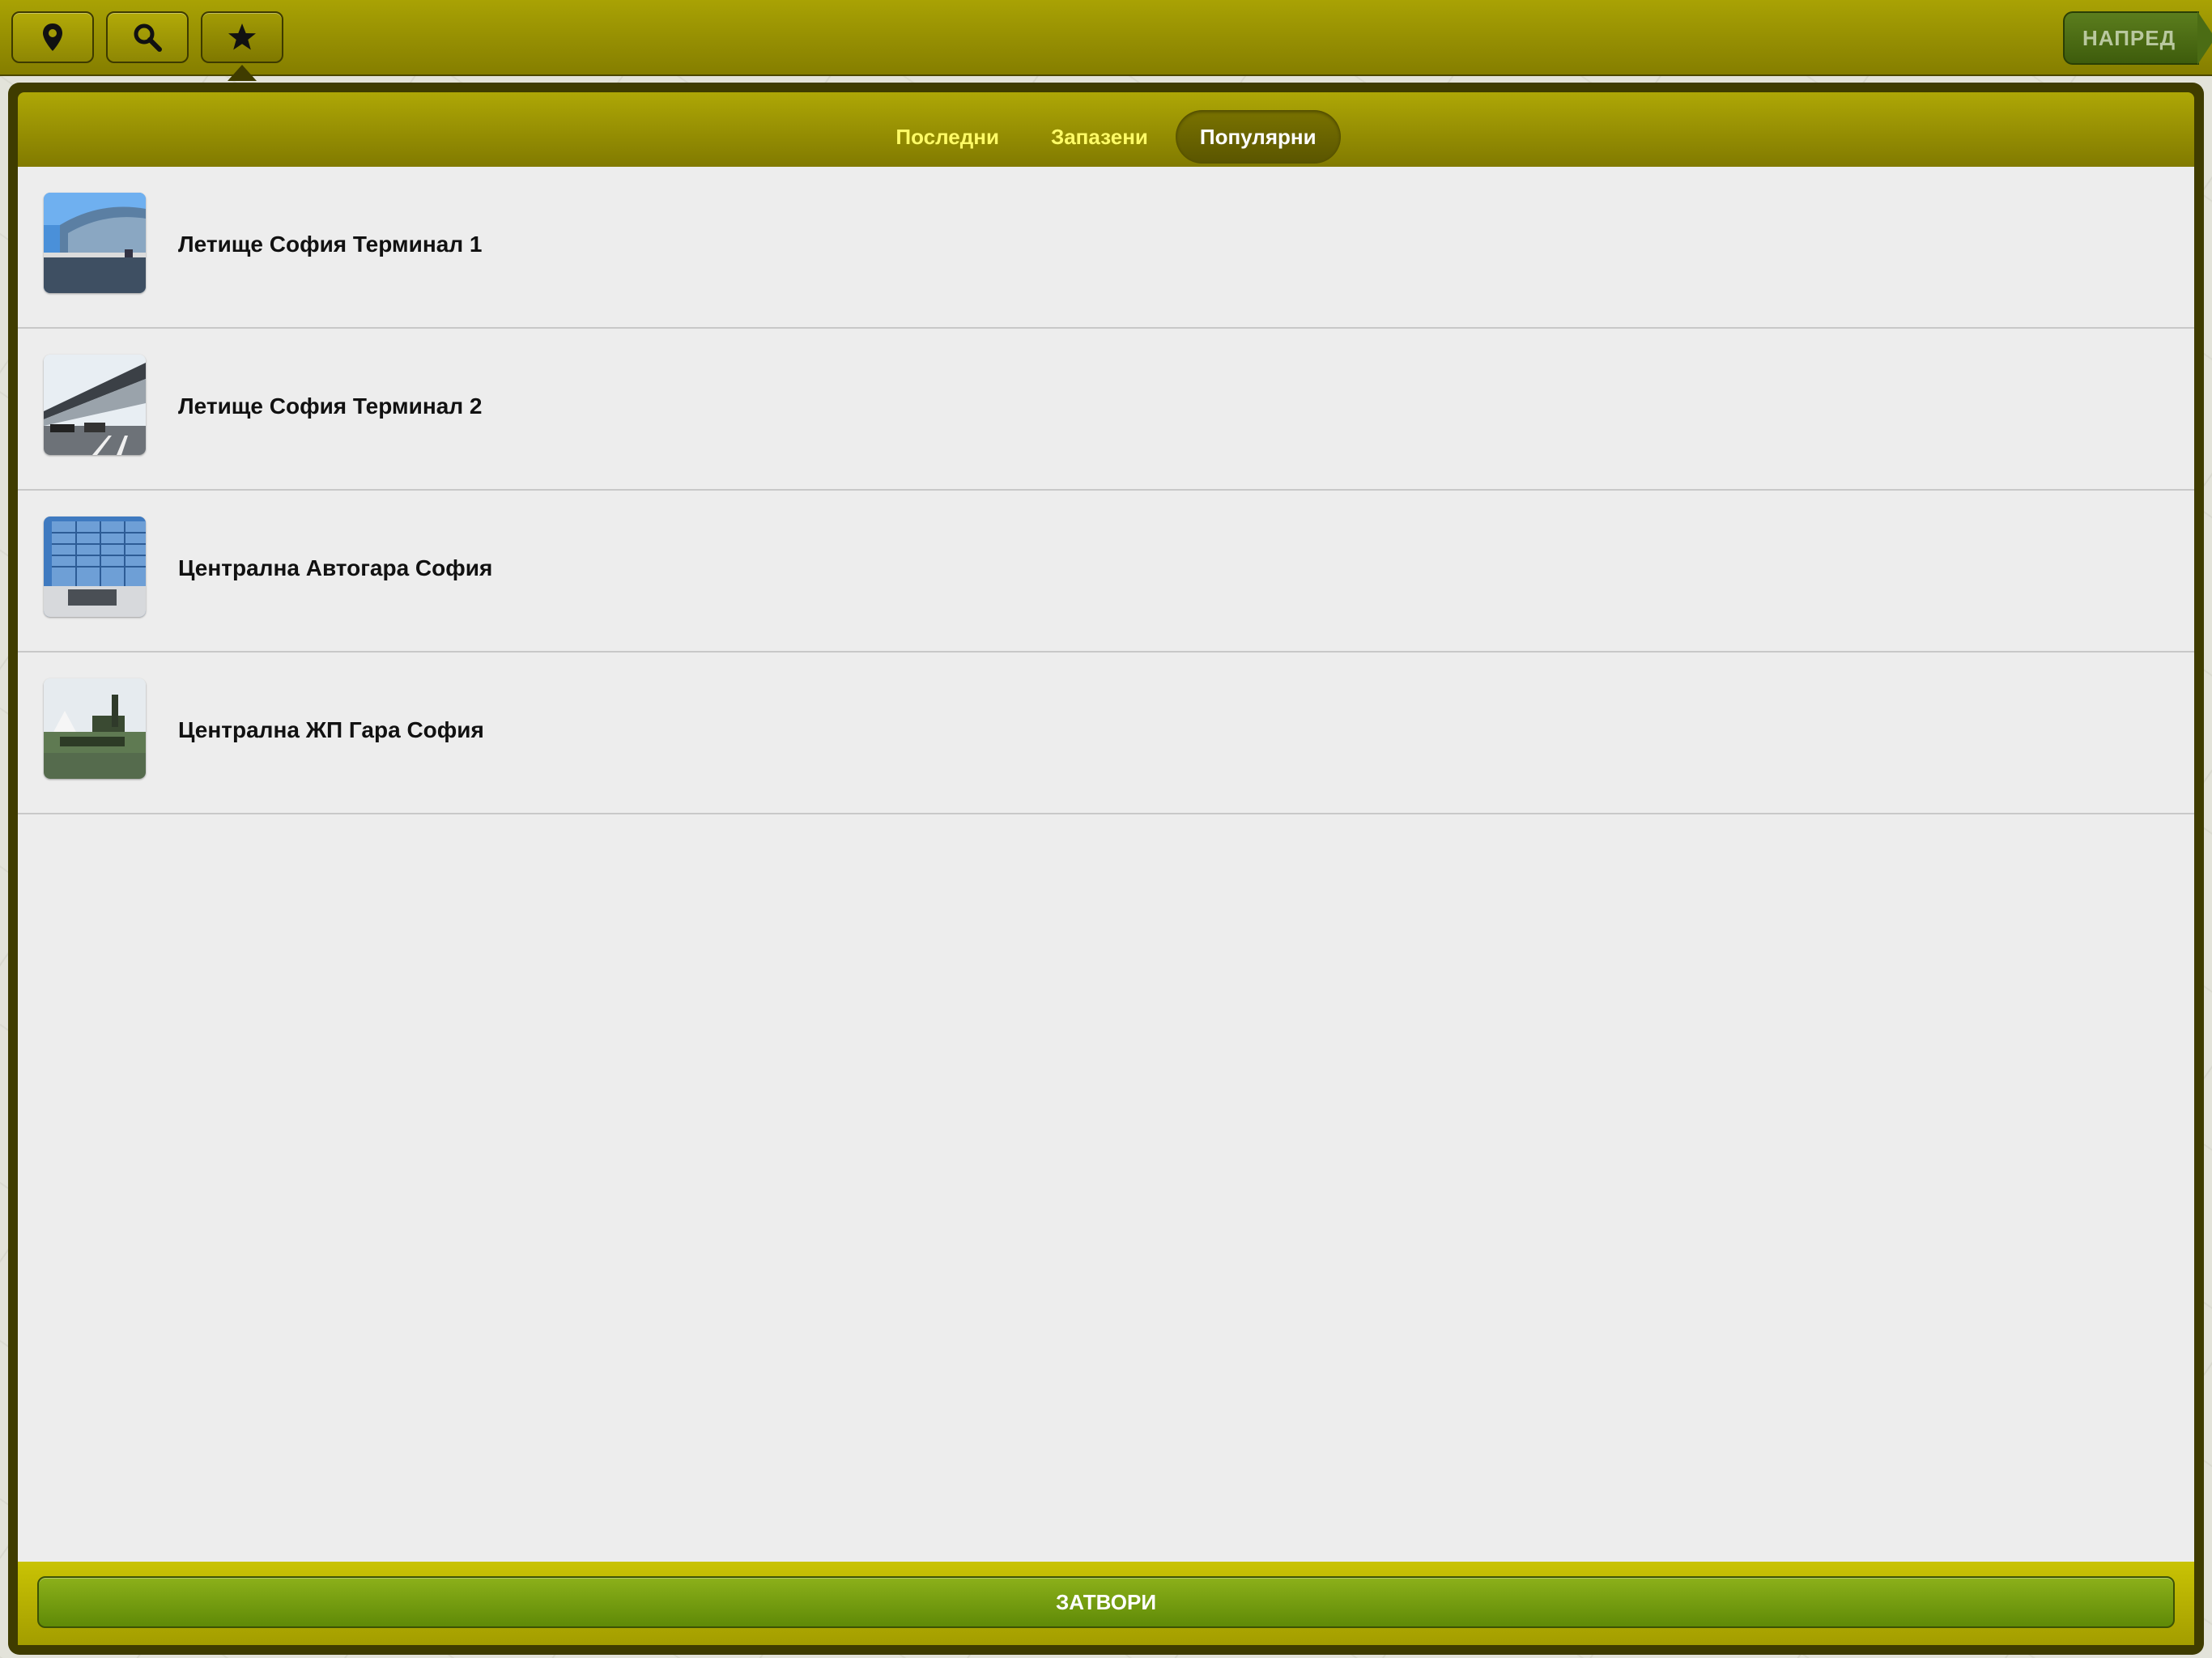 The width and height of the screenshot is (2212, 1658). What do you see at coordinates (2131, 38) in the screenshot?
I see `next-button: НАПРЕД` at bounding box center [2131, 38].